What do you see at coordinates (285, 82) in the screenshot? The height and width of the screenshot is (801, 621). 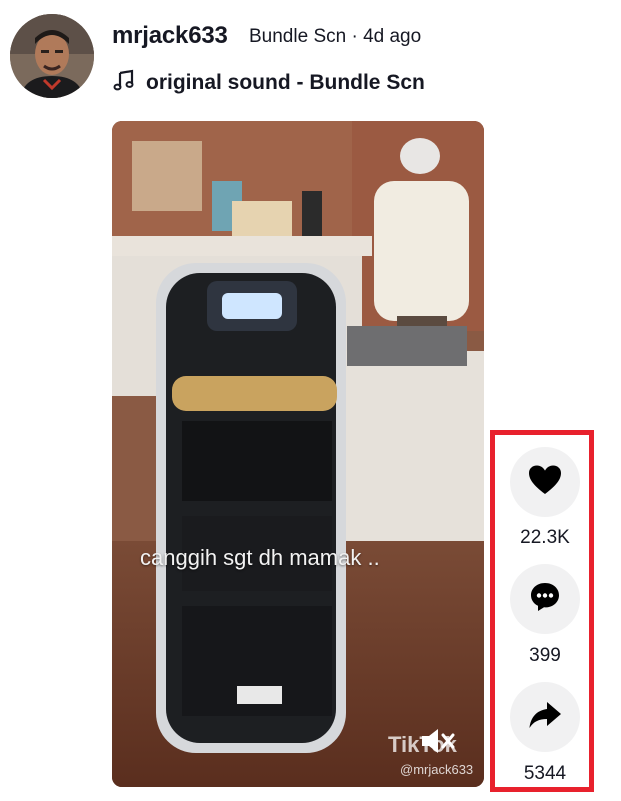 I see `music-label: original sound - Bundle Scn` at bounding box center [285, 82].